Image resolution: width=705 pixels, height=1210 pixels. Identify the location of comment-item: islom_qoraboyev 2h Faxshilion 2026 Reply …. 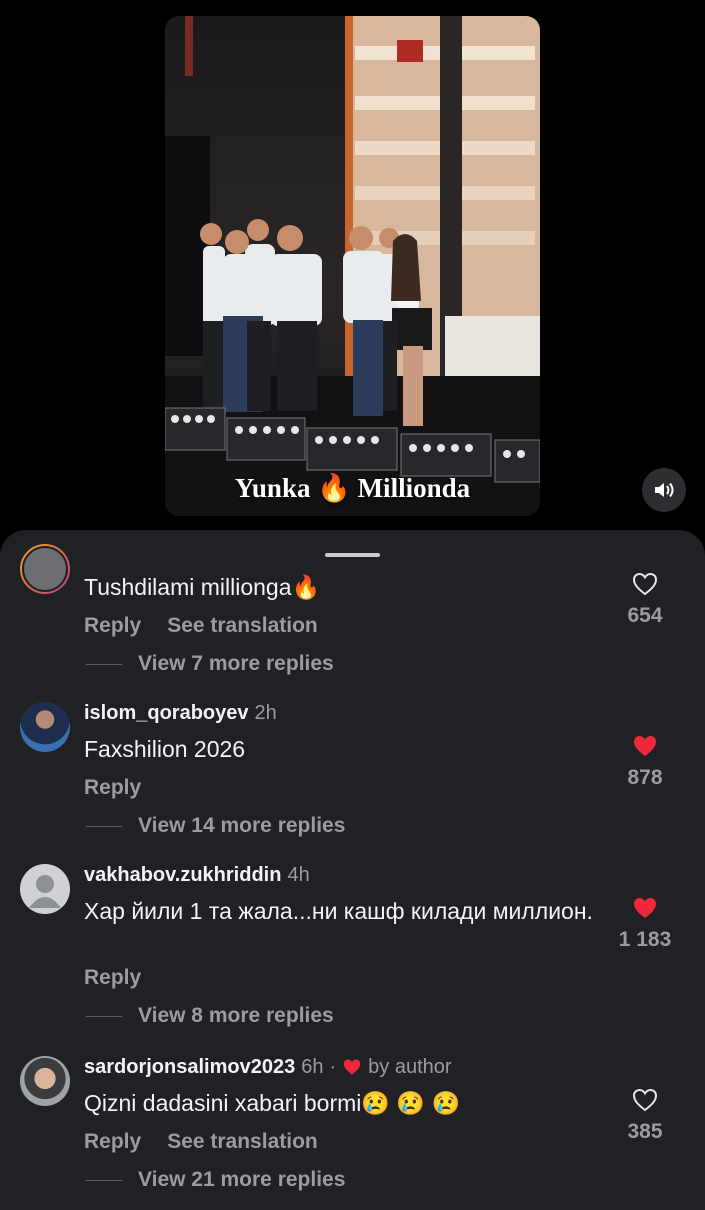
(352, 772).